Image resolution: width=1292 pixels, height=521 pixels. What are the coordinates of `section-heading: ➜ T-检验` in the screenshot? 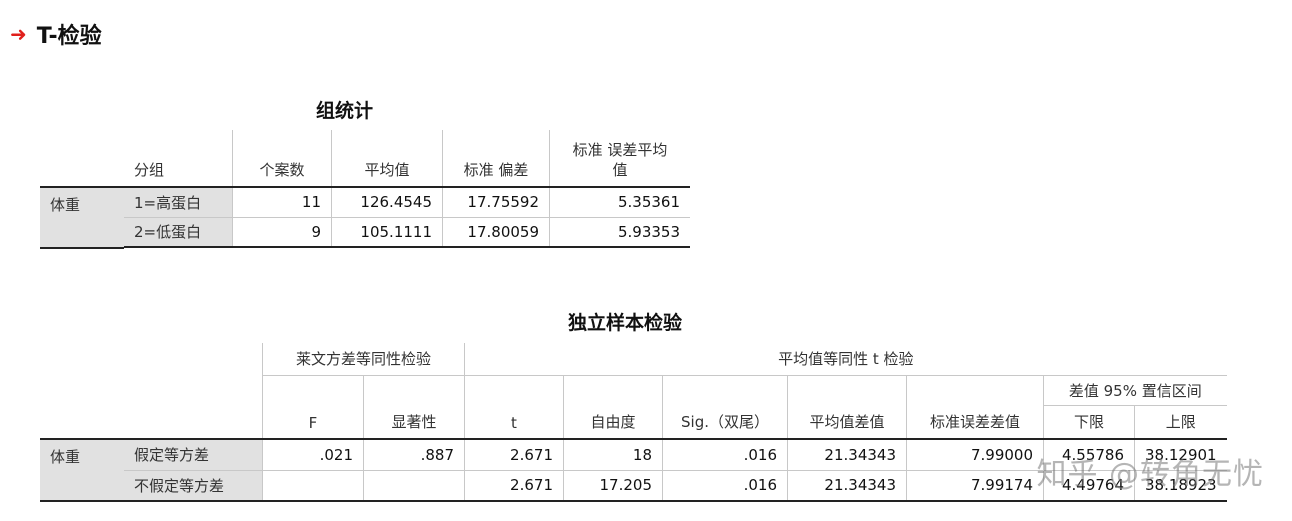 It's located at (56, 34).